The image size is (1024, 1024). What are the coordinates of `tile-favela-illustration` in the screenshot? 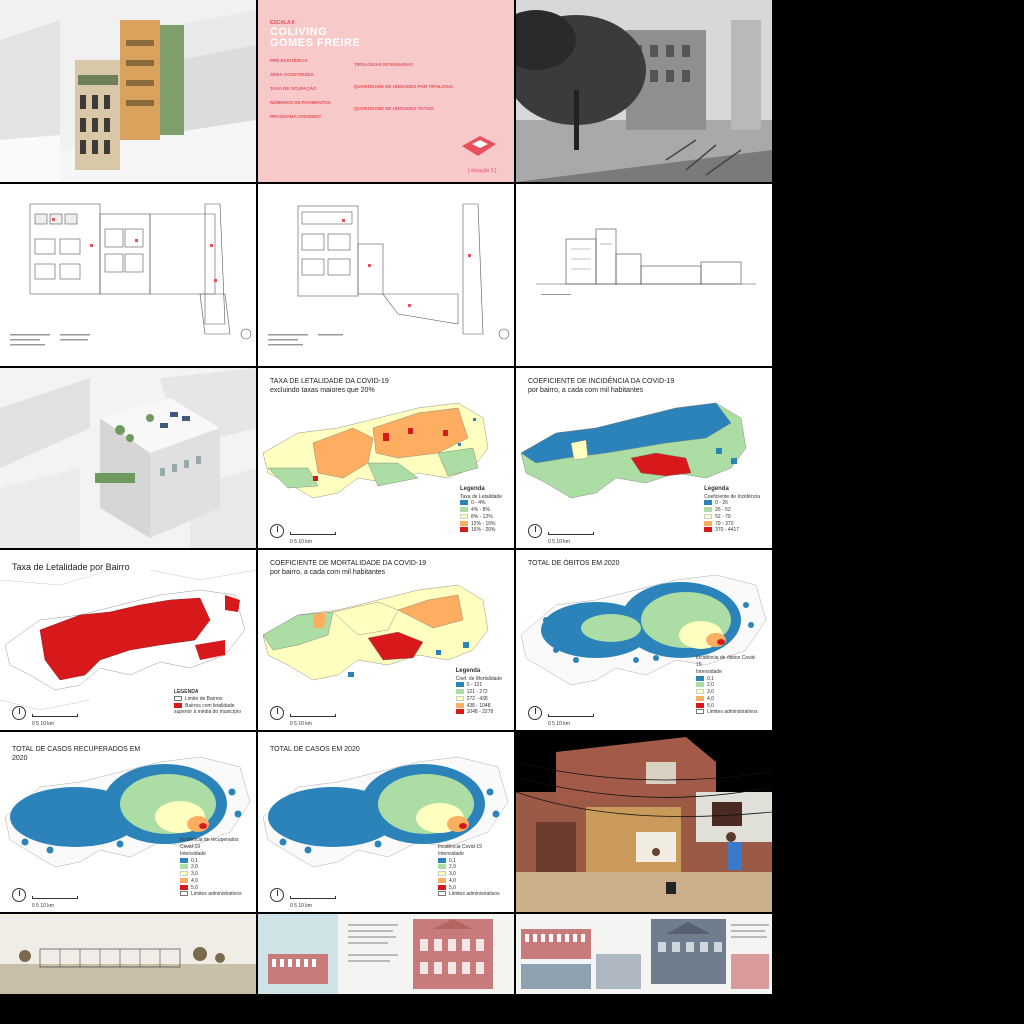 It's located at (644, 822).